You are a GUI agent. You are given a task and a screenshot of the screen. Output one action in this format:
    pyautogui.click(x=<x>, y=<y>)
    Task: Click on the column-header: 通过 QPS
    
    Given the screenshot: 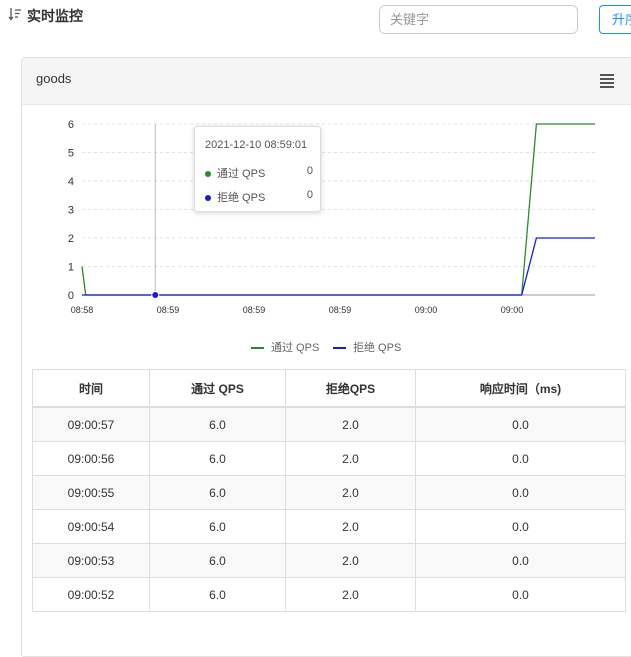 What is the action you would take?
    pyautogui.click(x=217, y=388)
    